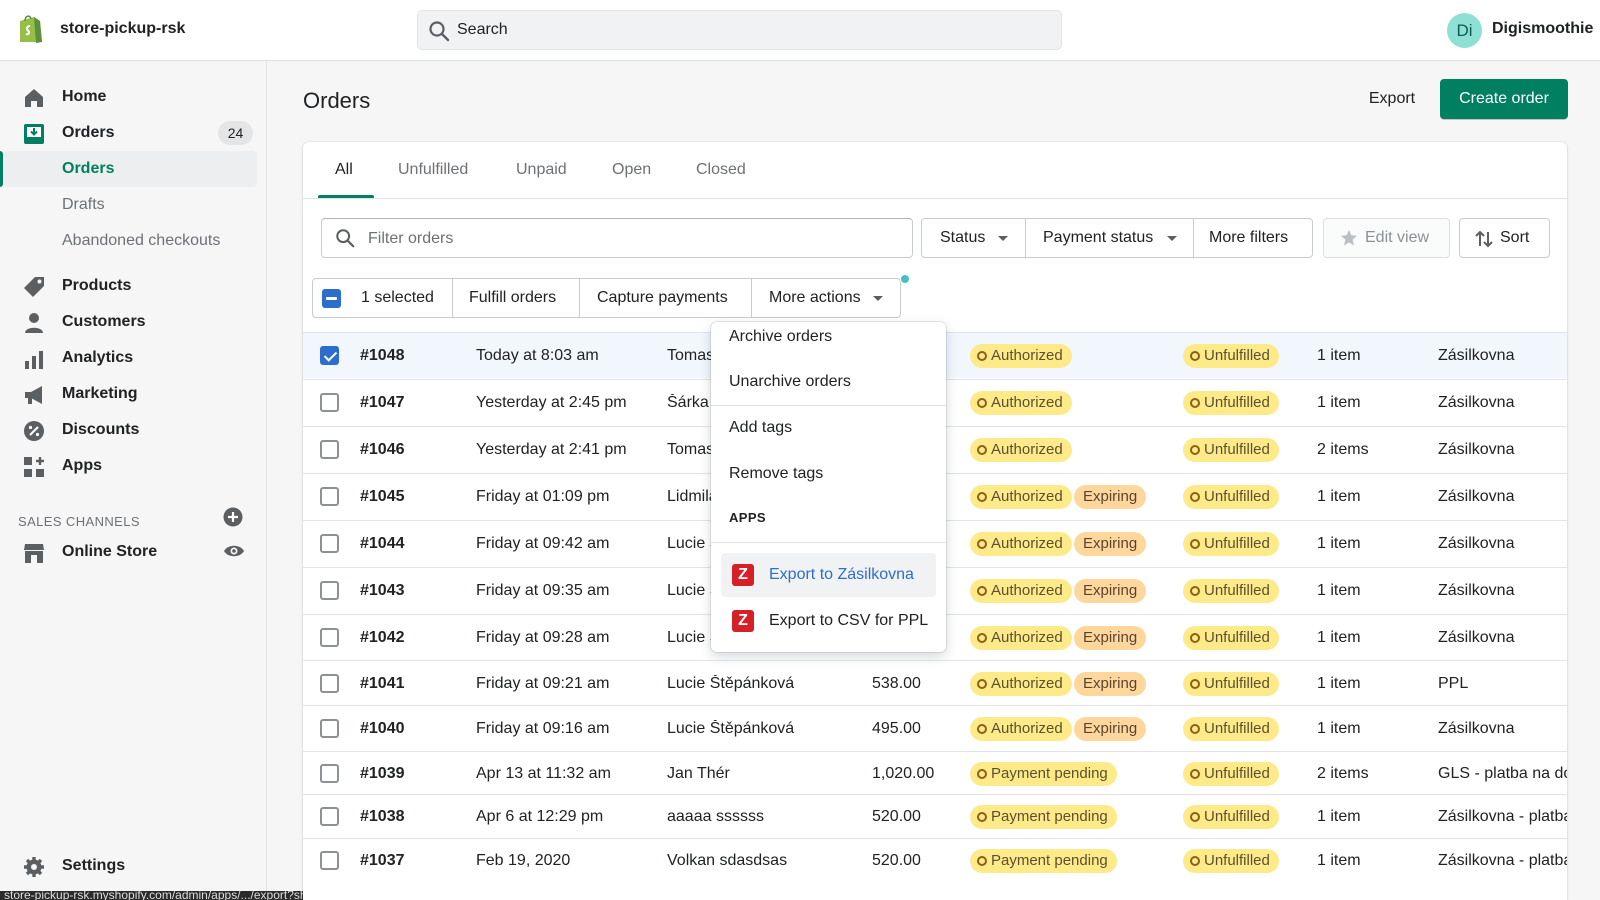 The width and height of the screenshot is (1600, 900). What do you see at coordinates (721, 170) in the screenshot?
I see `tab-closed: Closed` at bounding box center [721, 170].